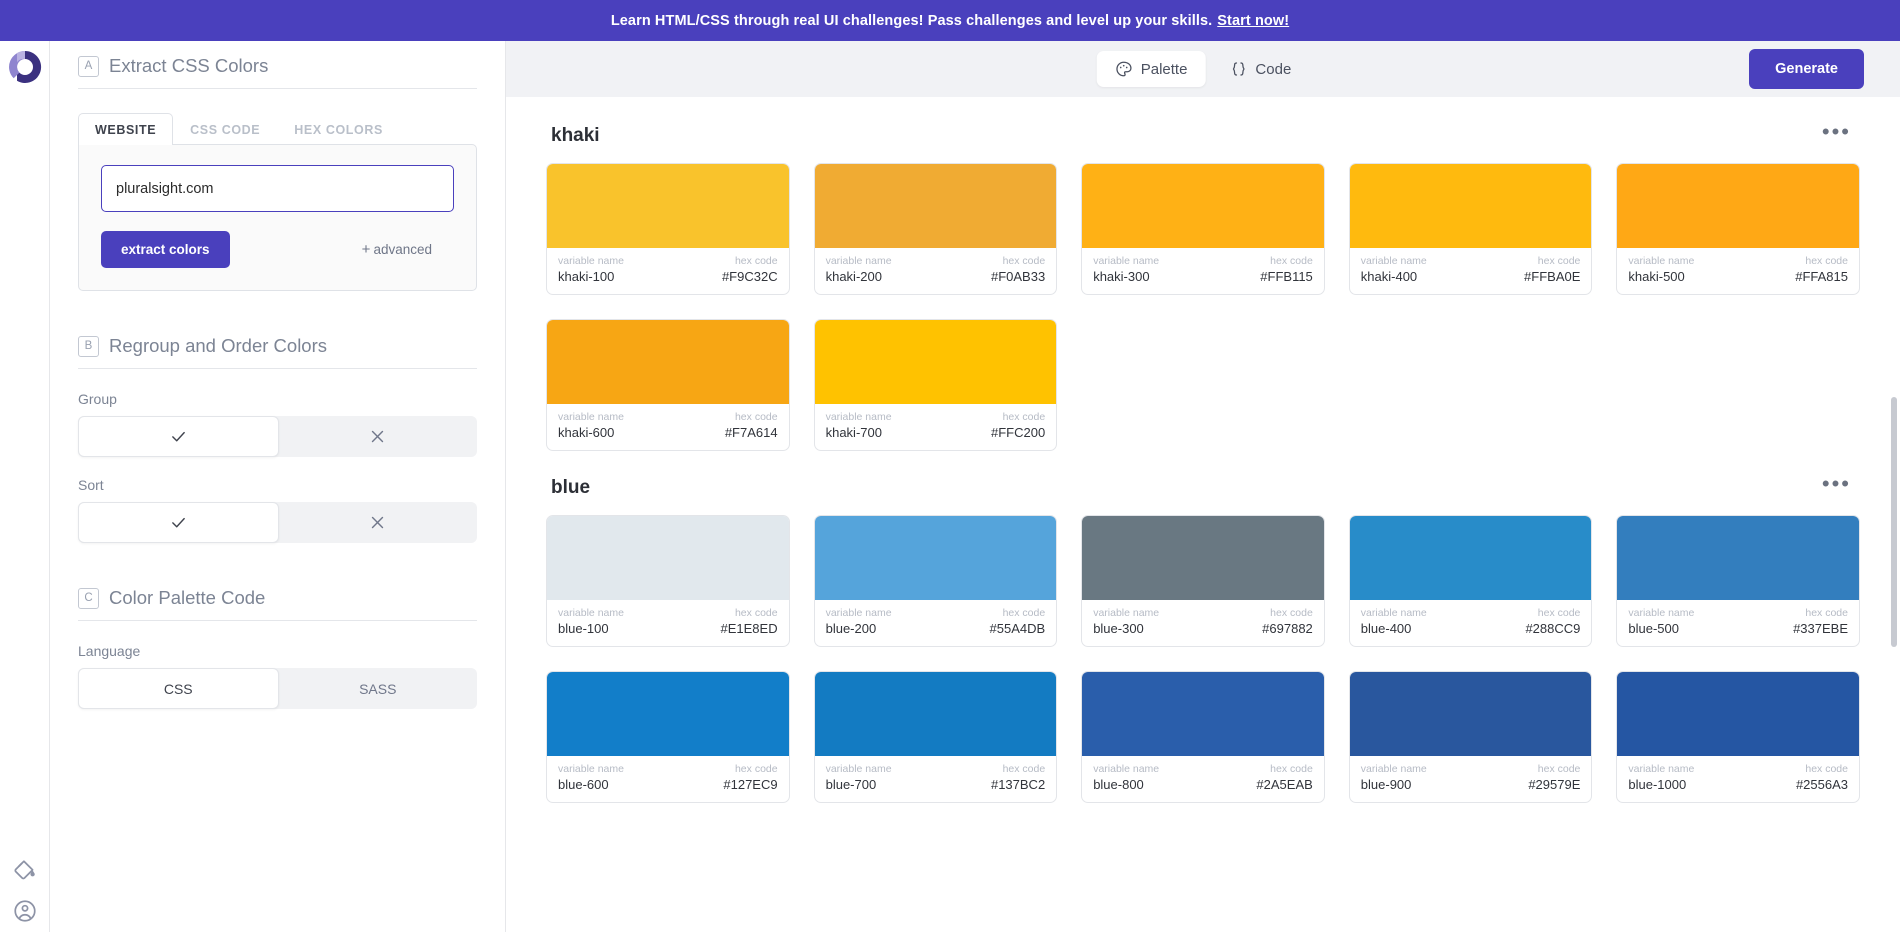 This screenshot has width=1900, height=932. I want to click on section-b-header: B Regroup and Order Colors, so click(277, 352).